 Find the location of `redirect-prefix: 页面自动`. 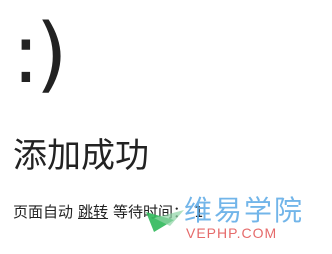

redirect-prefix: 页面自动 is located at coordinates (43, 212).